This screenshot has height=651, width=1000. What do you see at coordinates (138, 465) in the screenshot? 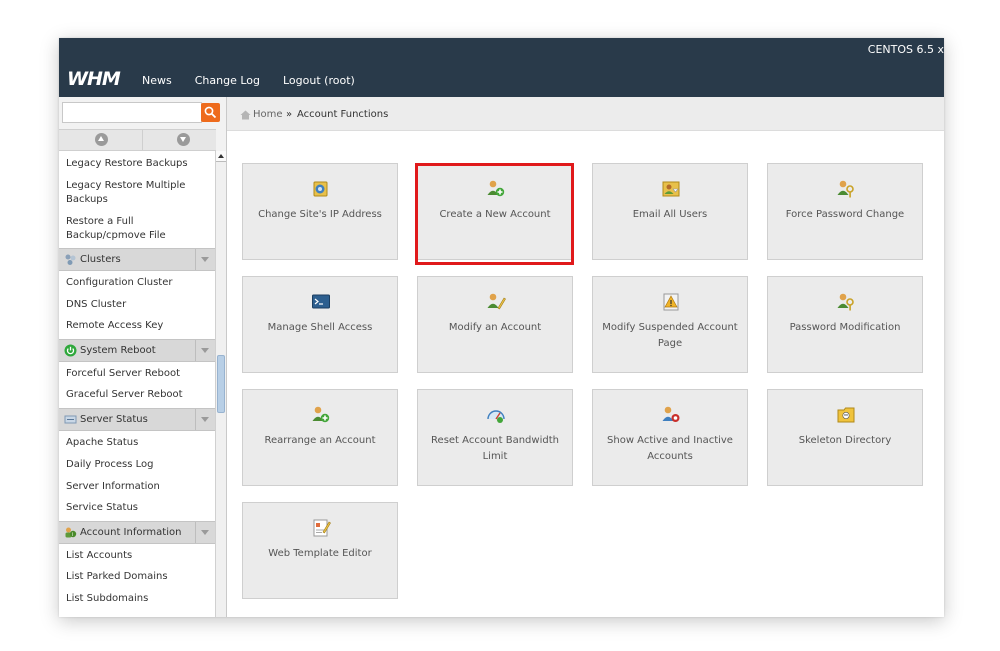
I see `sidebar-item-daily-process-log: Daily Process Log` at bounding box center [138, 465].